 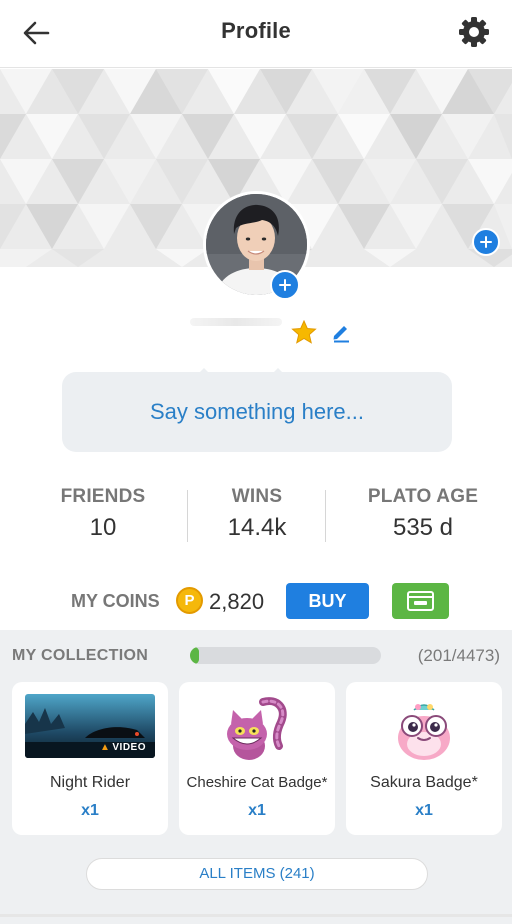 What do you see at coordinates (327, 601) in the screenshot?
I see `buy-button: BUY` at bounding box center [327, 601].